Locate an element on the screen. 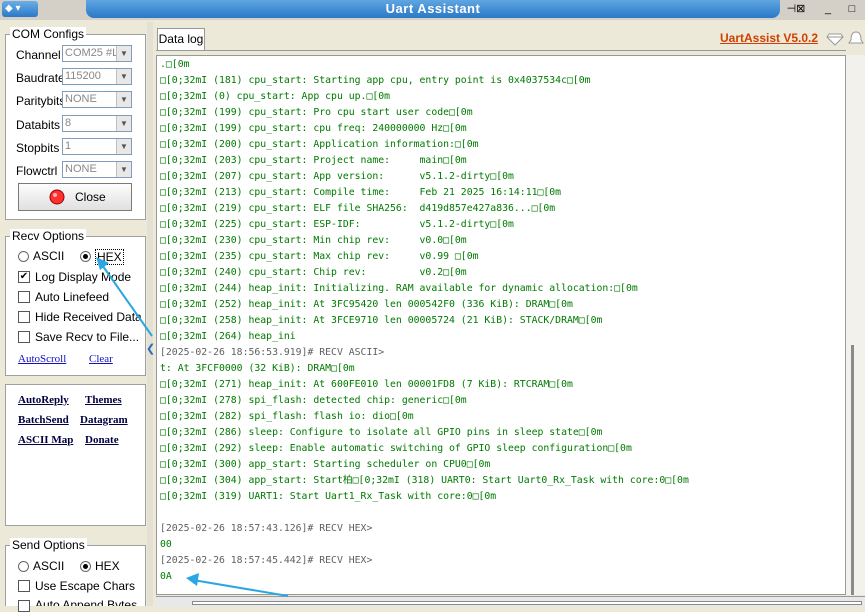  log-line: [2025-02-26 18:56:53.919]# RECV ASCII> is located at coordinates (272, 352).